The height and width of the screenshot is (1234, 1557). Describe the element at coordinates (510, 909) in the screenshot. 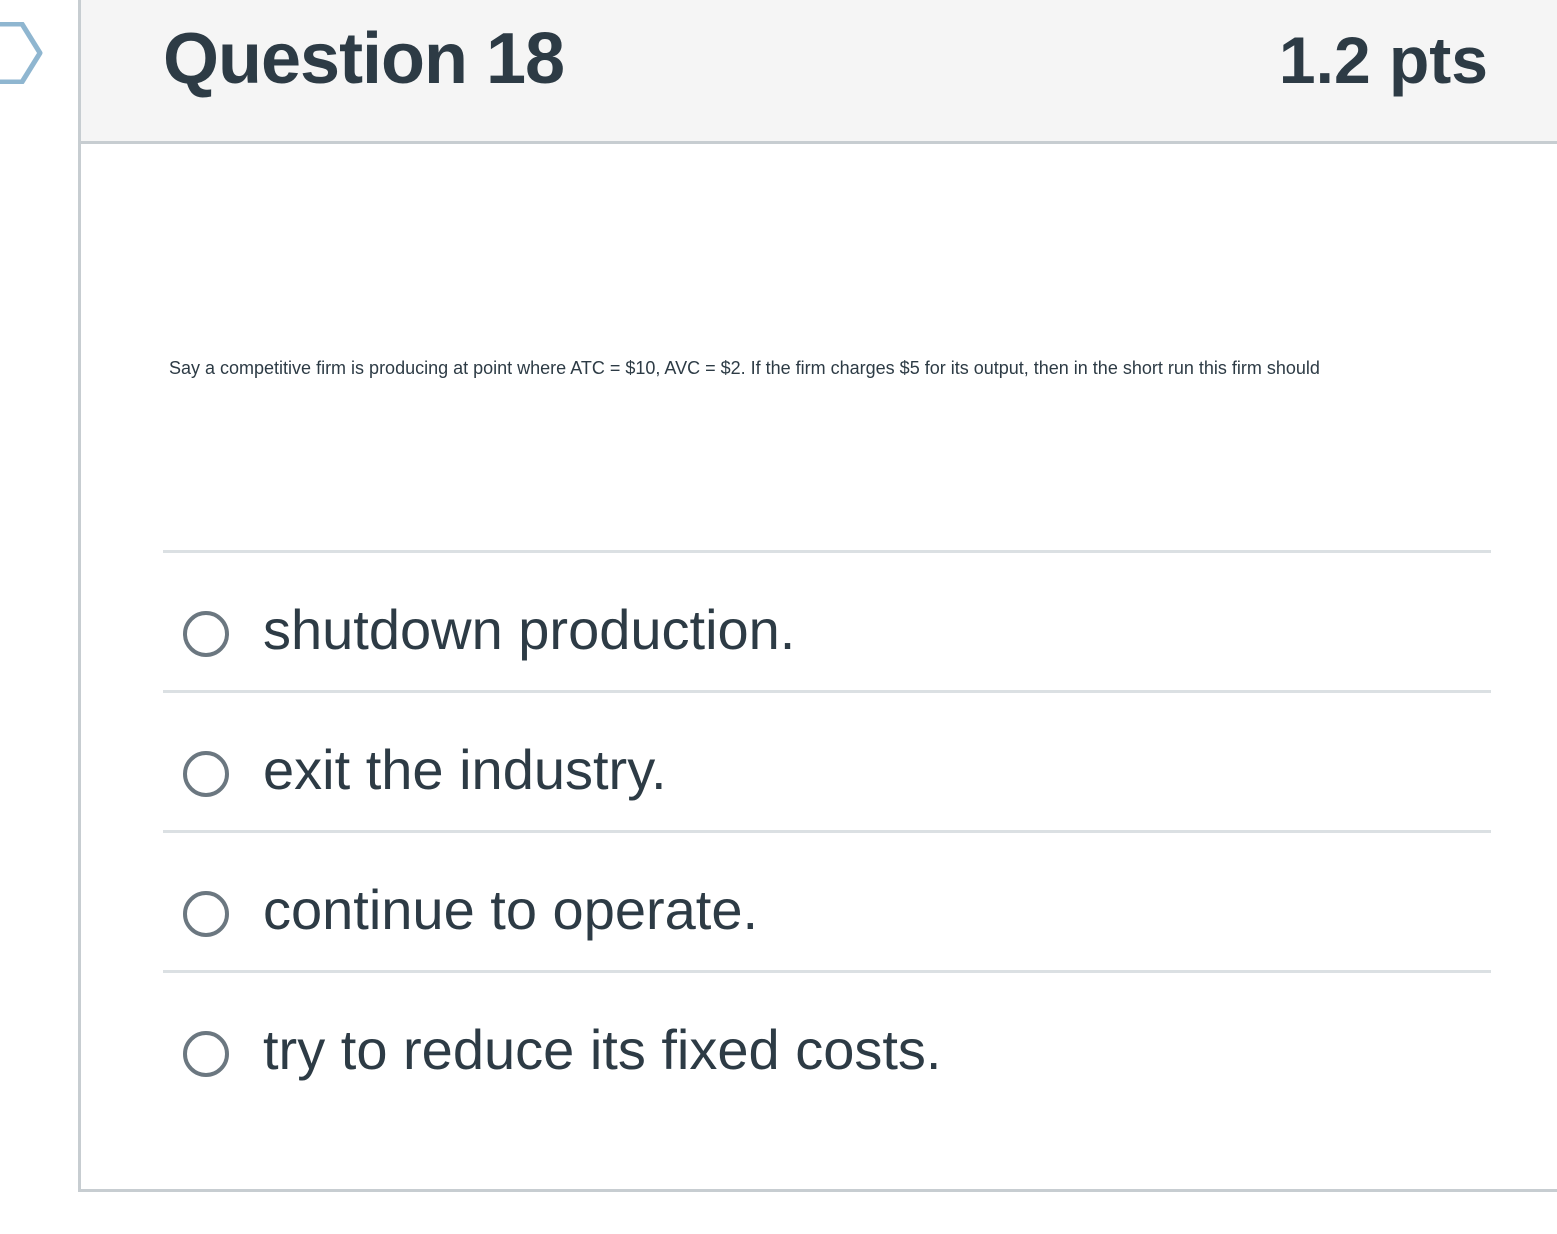

I see `answer-label: continue to operate.` at that location.